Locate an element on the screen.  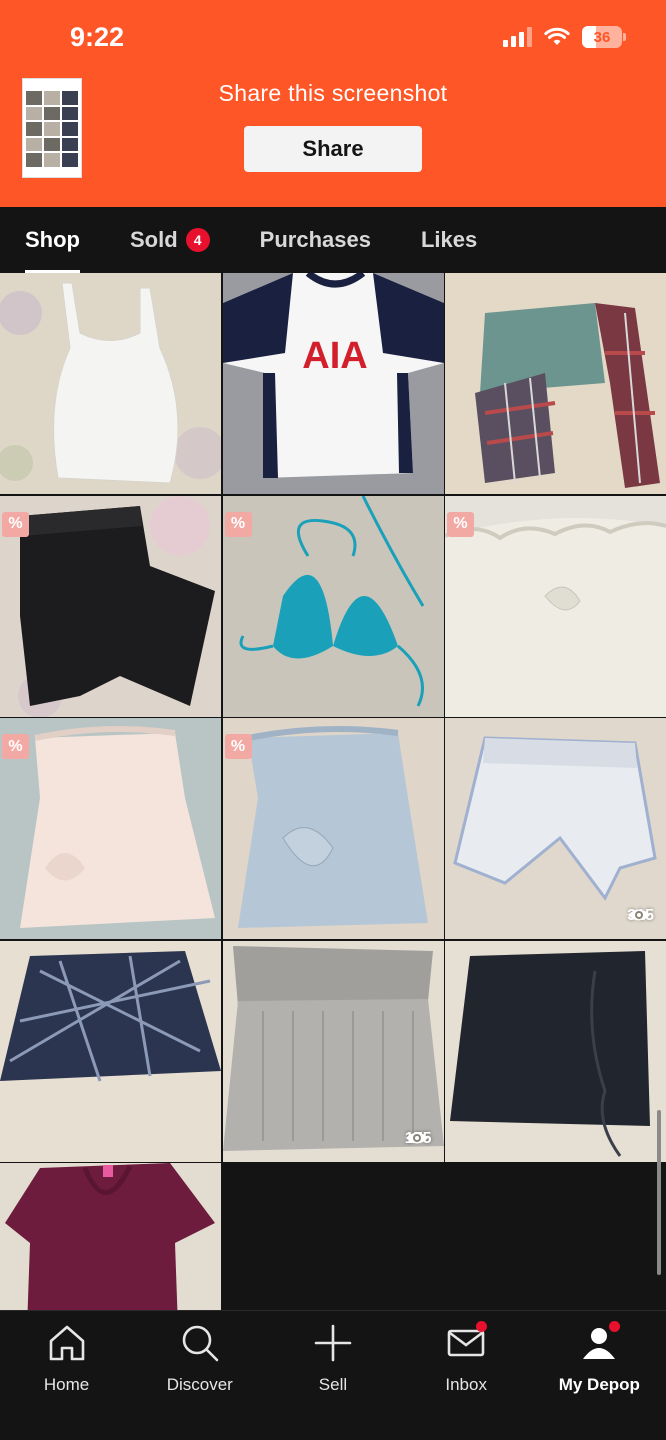
tab-label: Sold is located at coordinates (154, 239).